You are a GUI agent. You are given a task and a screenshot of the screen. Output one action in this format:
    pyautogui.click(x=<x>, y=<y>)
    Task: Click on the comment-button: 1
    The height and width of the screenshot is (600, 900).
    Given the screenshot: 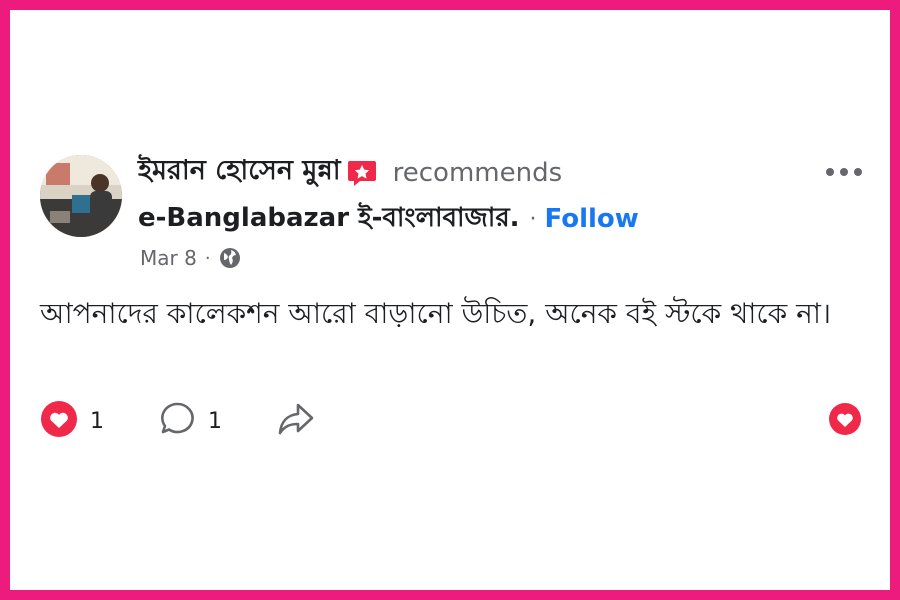 What is the action you would take?
    pyautogui.click(x=190, y=421)
    